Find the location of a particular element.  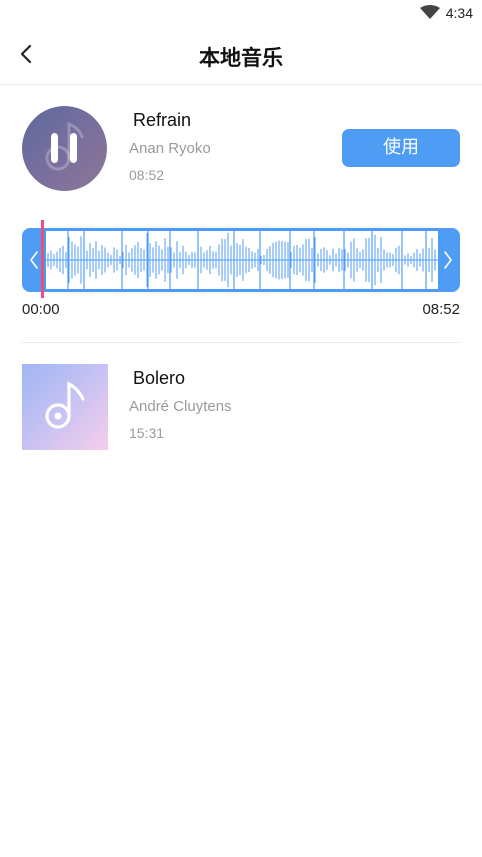

waveform-trimmer is located at coordinates (241, 260).